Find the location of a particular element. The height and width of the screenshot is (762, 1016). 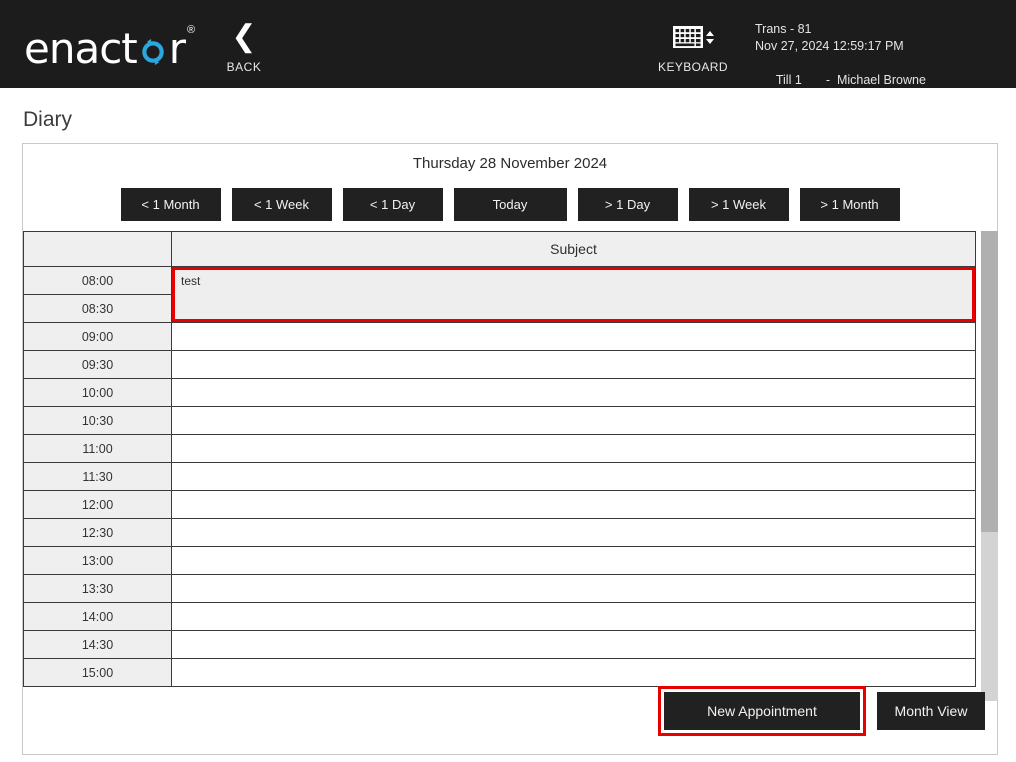

column-header-subject: Subject is located at coordinates (573, 249).